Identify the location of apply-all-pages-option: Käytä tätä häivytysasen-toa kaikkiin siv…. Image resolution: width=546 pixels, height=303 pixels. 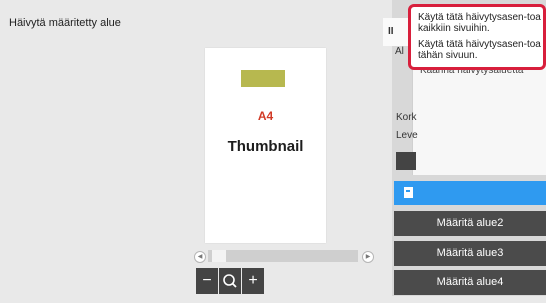
(481, 23).